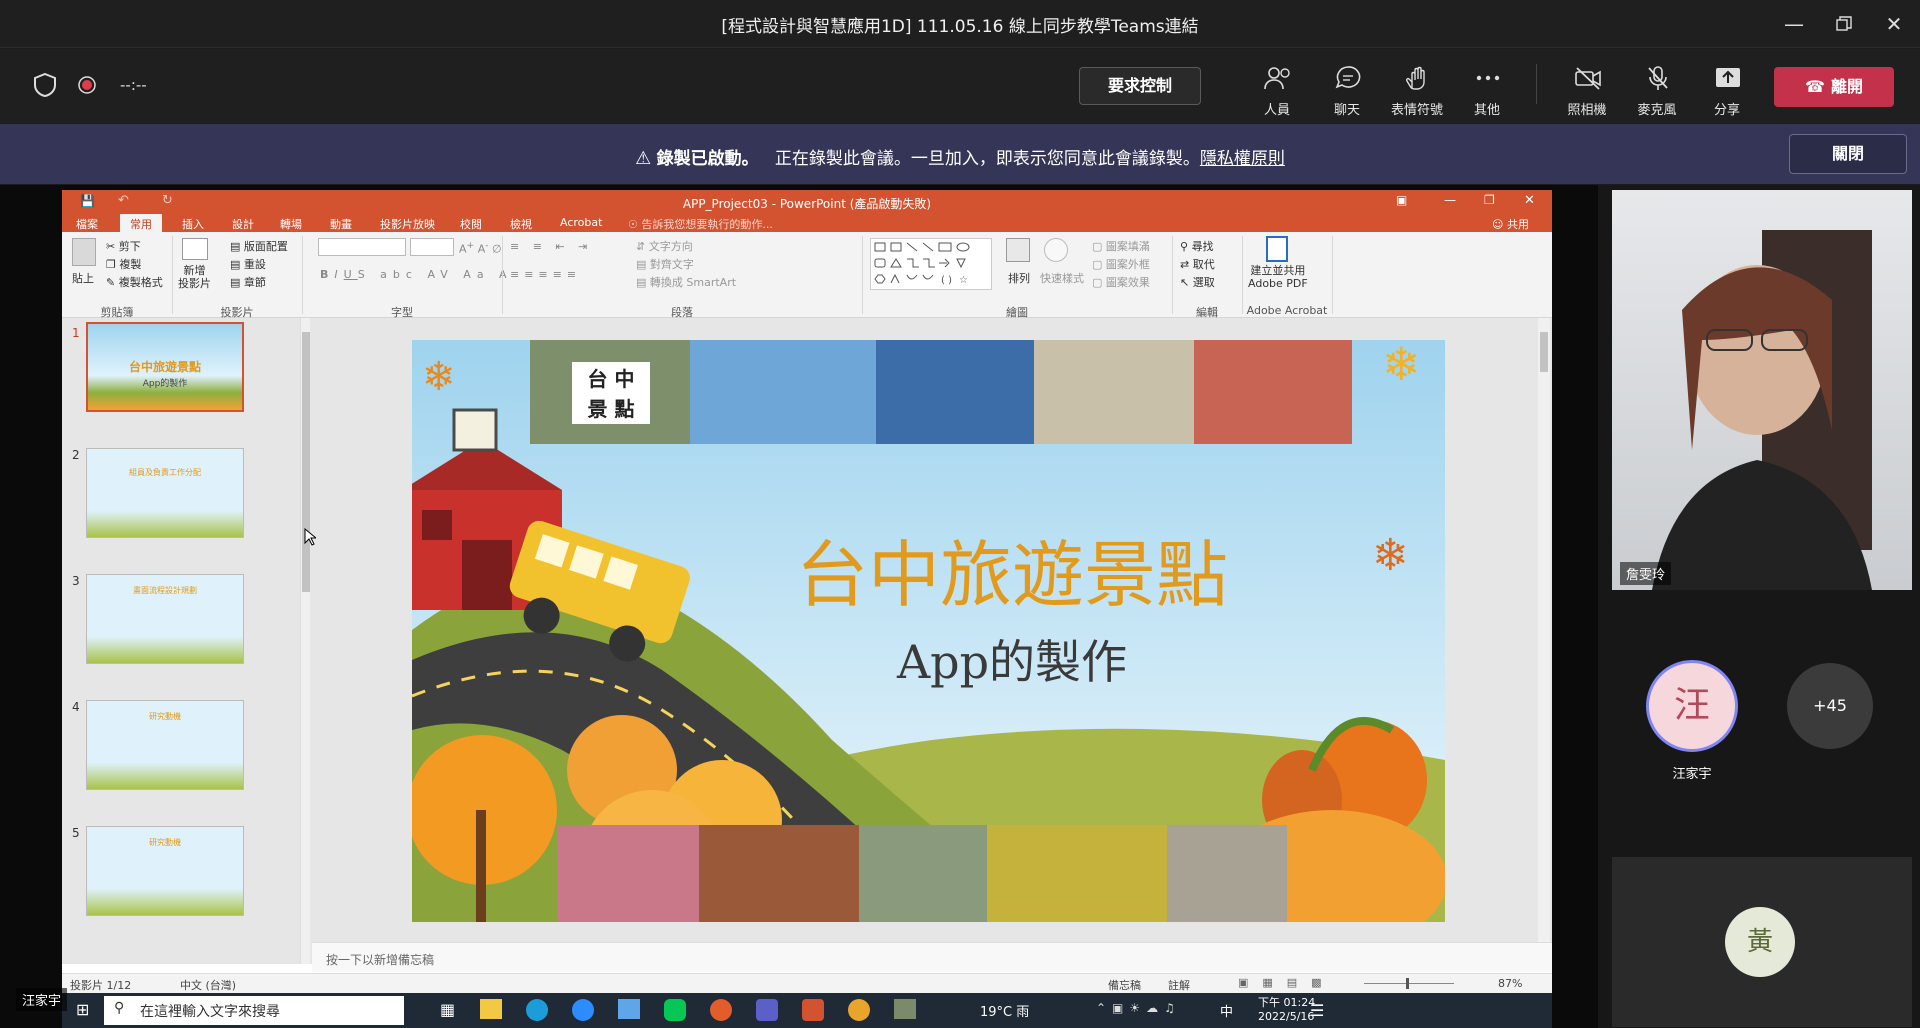 The image size is (1920, 1028). I want to click on language-status: 中文 (台灣), so click(208, 985).